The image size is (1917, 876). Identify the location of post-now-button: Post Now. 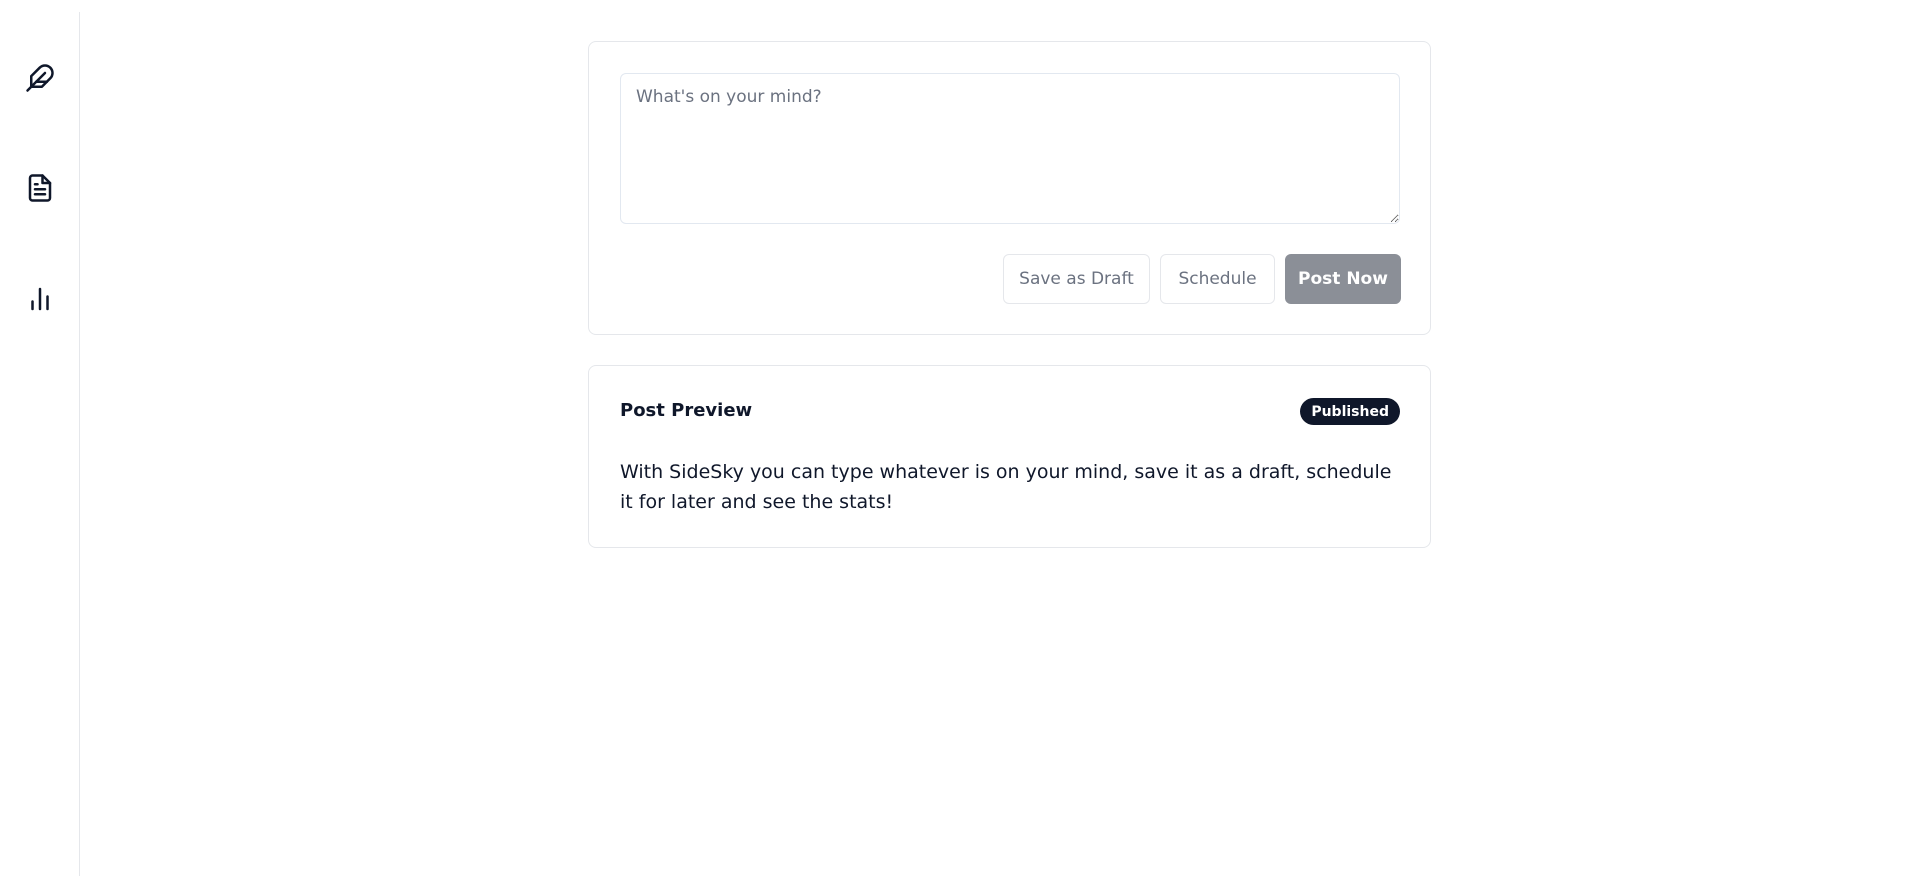
(1343, 279).